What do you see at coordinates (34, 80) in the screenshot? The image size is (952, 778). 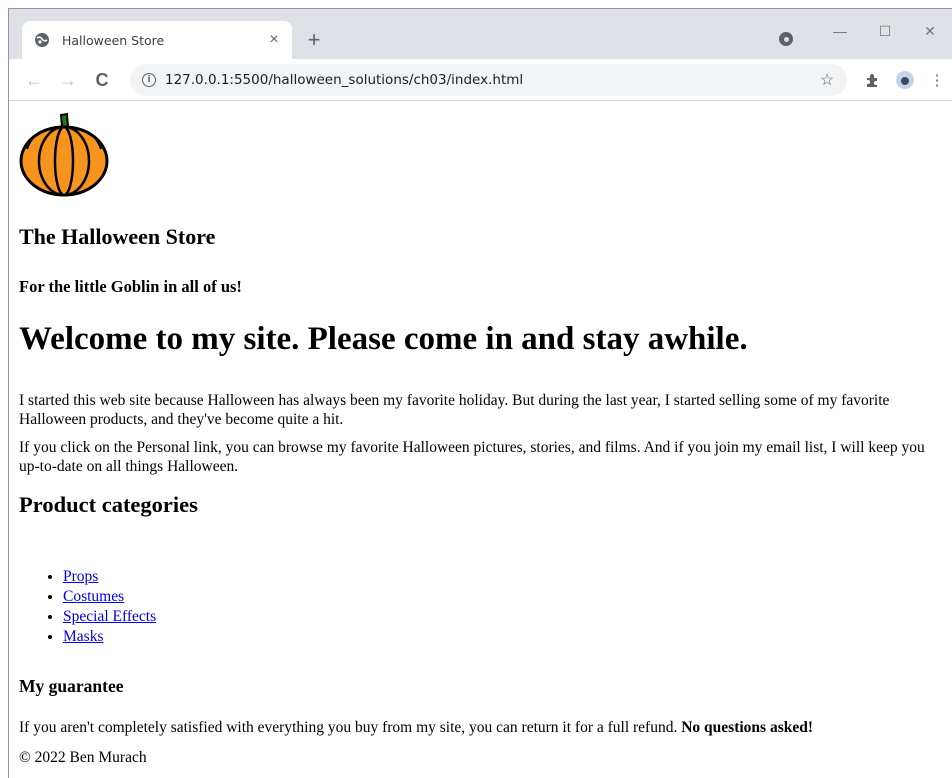 I see `back-button: ←` at bounding box center [34, 80].